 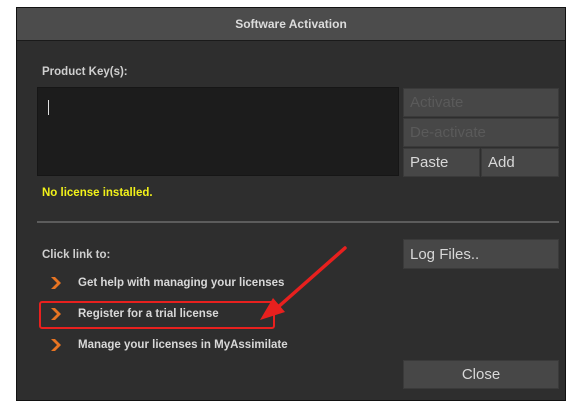 I want to click on dialog-title: Software Activation, so click(x=291, y=24).